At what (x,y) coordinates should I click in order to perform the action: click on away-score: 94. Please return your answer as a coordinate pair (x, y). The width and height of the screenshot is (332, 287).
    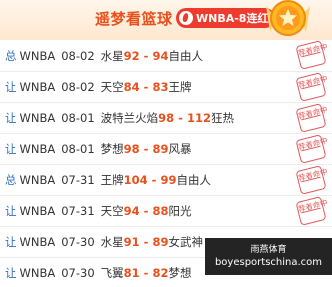
    Looking at the image, I should click on (160, 55).